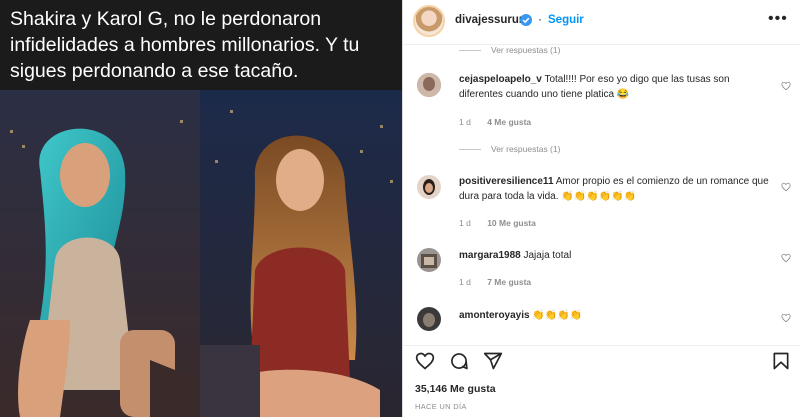  I want to click on comment-icon, so click(459, 361).